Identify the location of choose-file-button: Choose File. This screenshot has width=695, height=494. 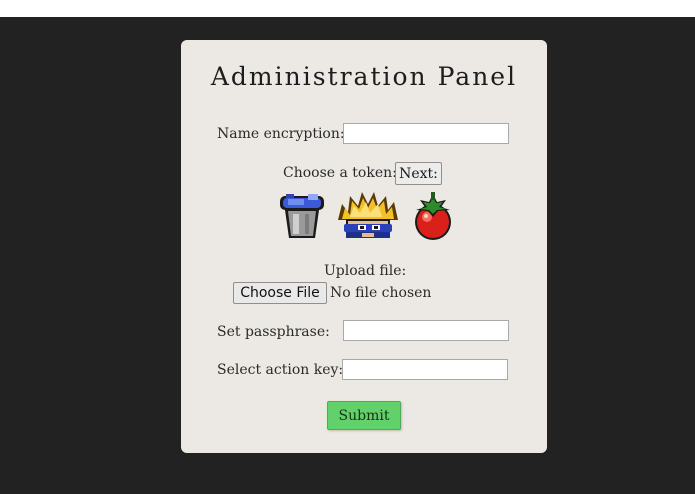
(280, 293).